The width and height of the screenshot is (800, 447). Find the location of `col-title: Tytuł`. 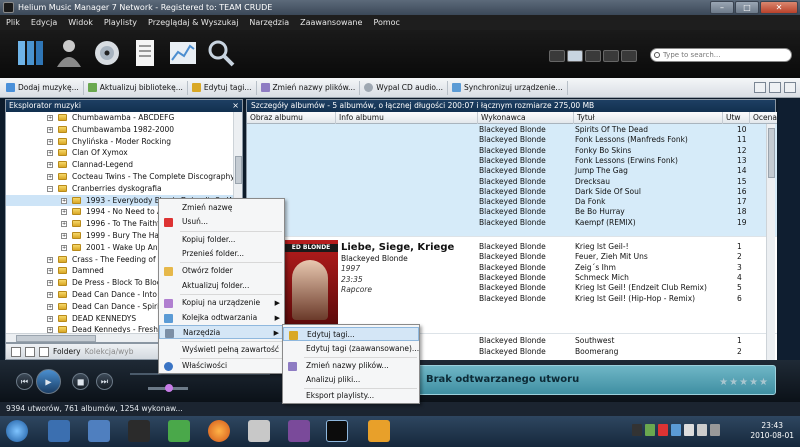

col-title: Tytuł is located at coordinates (584, 118).